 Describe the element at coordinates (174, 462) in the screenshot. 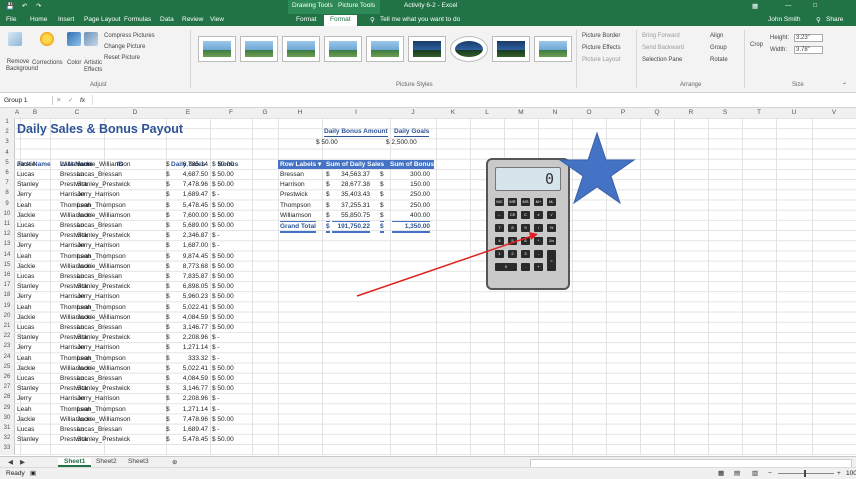

I see `add-sheet-icon: ⊕` at that location.